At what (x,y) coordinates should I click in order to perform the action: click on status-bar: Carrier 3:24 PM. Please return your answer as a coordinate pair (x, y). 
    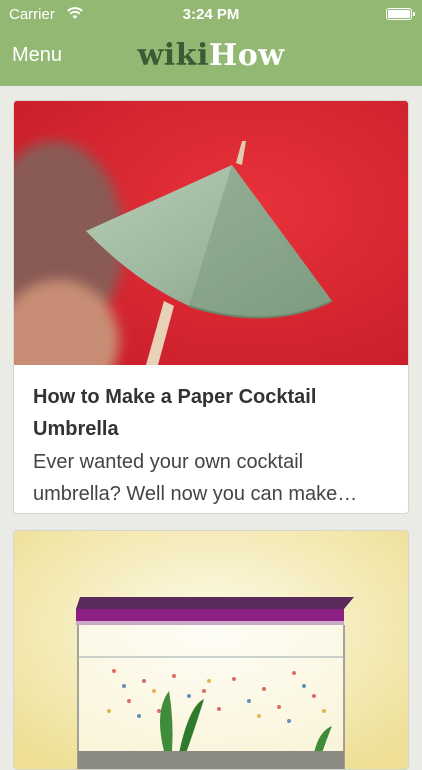
    Looking at the image, I should click on (211, 15).